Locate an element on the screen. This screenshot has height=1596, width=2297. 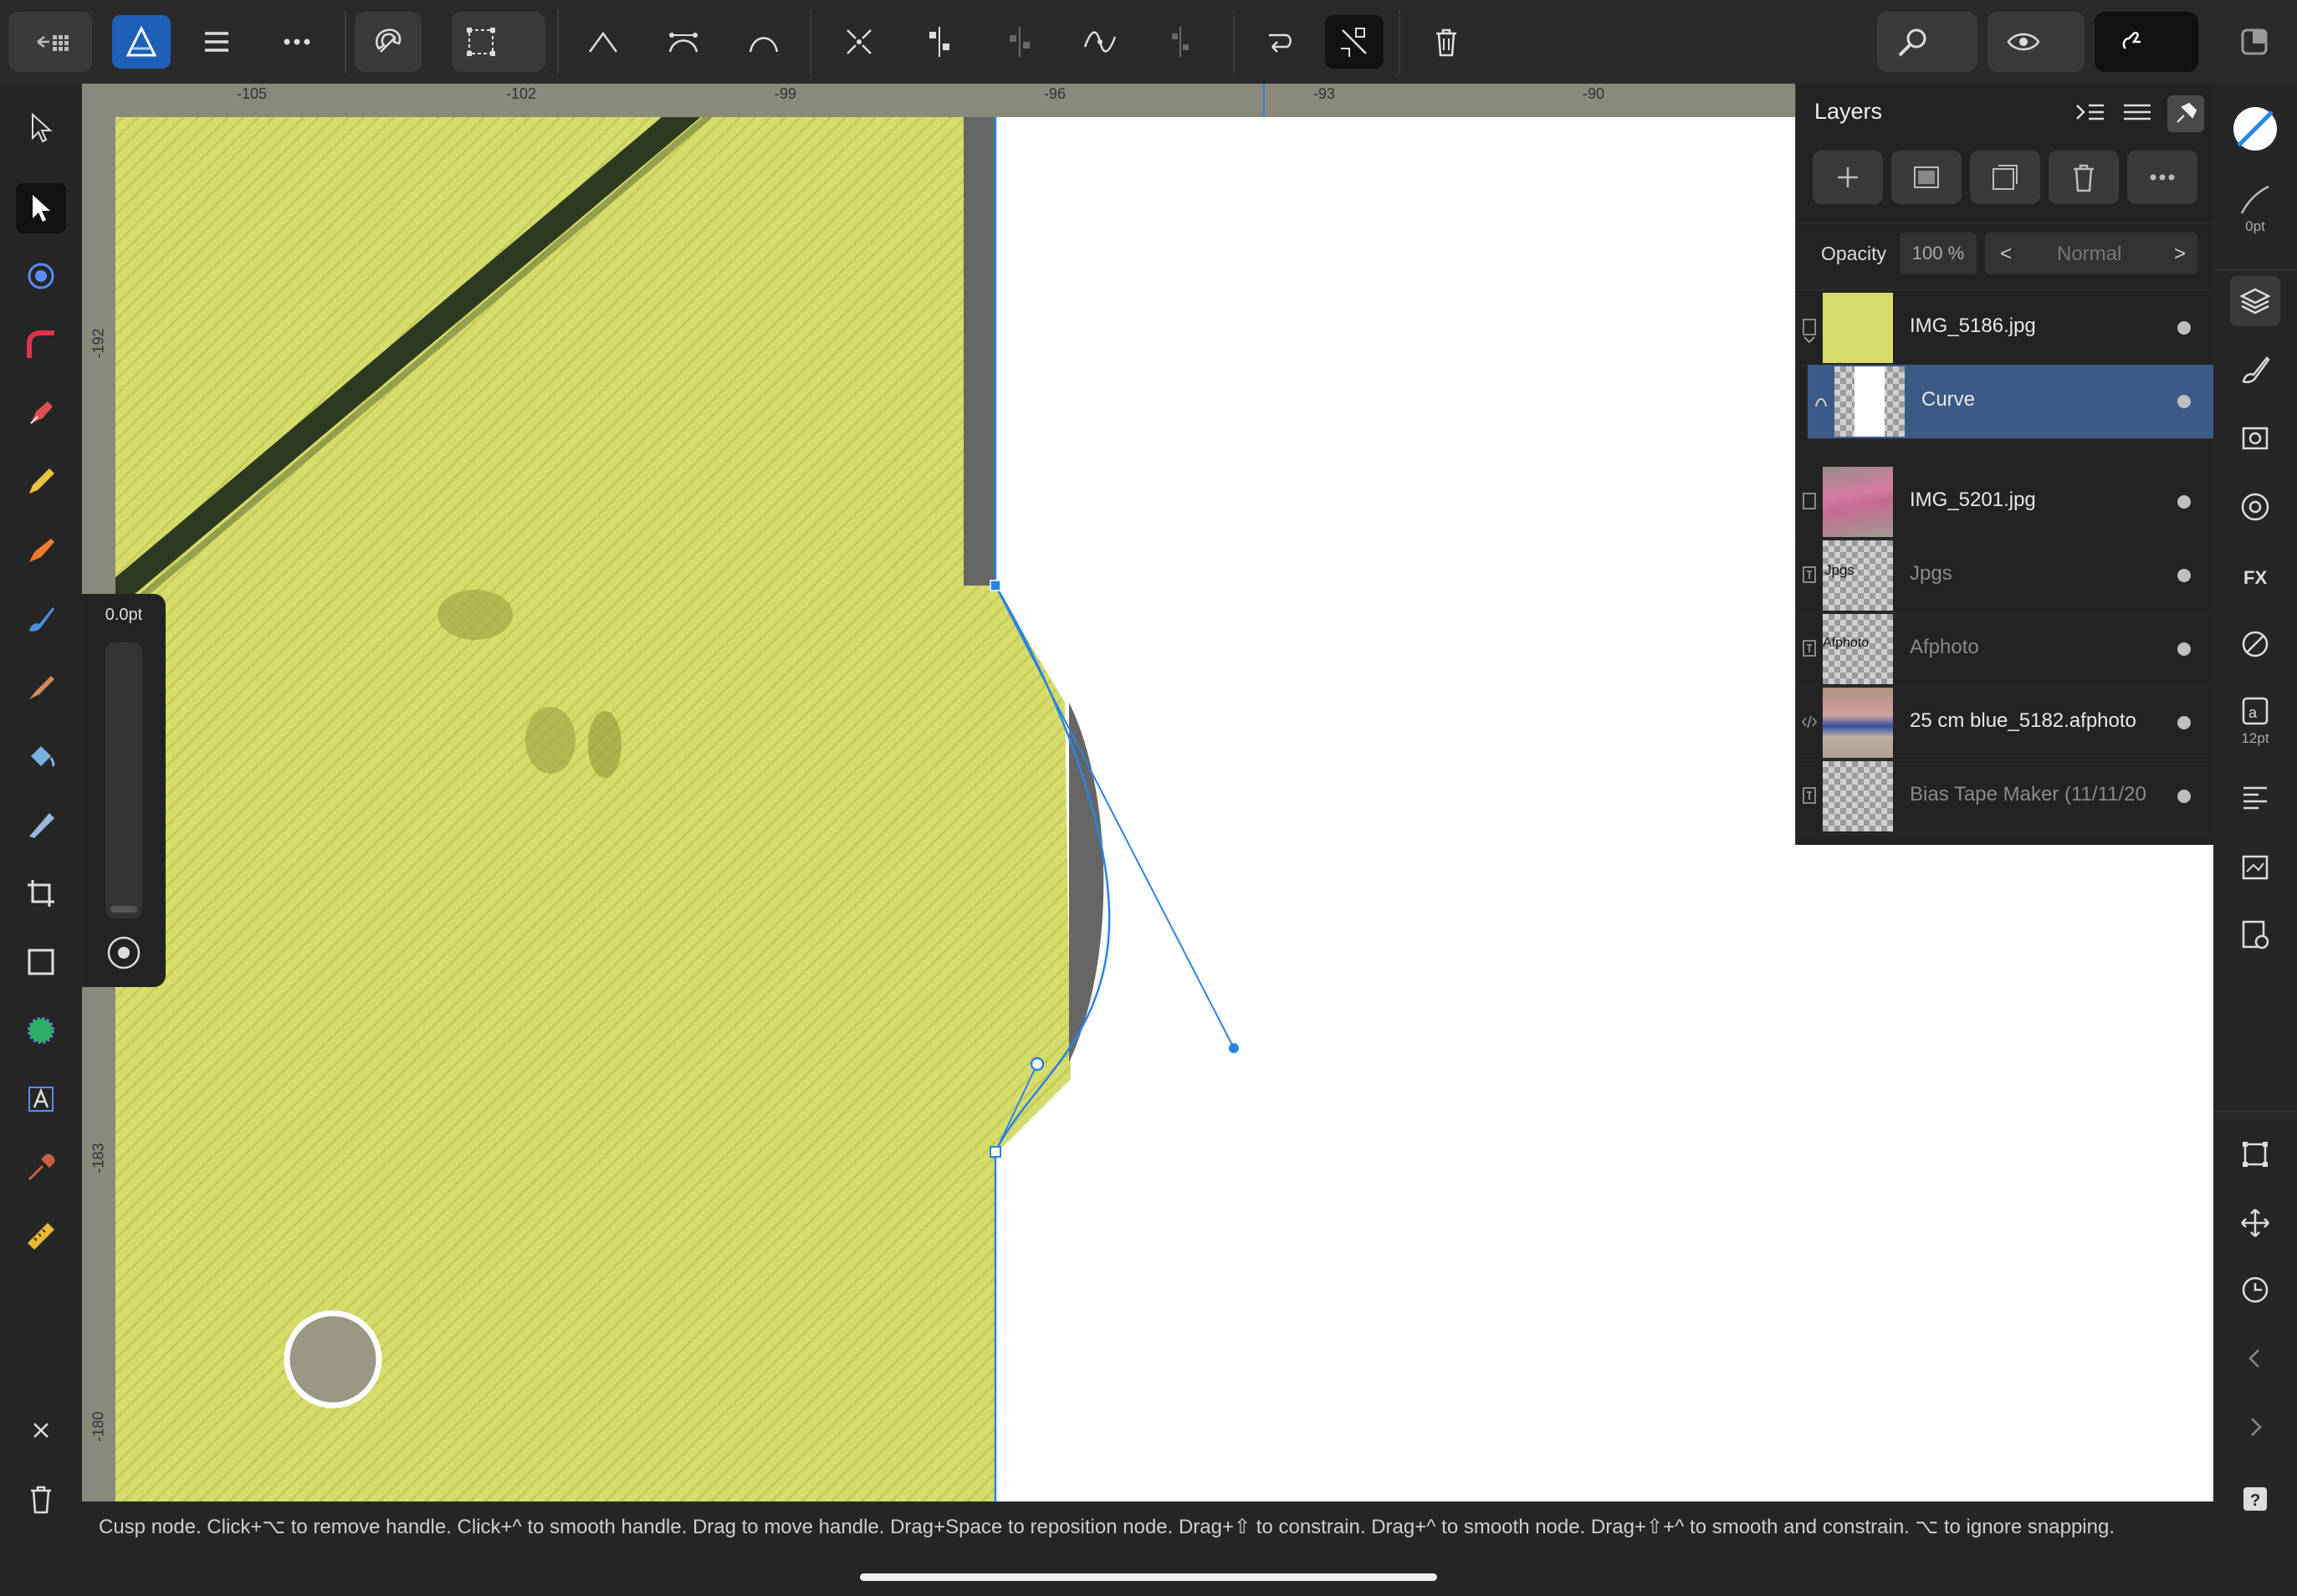
collapse-left-button is located at coordinates (2255, 1359).